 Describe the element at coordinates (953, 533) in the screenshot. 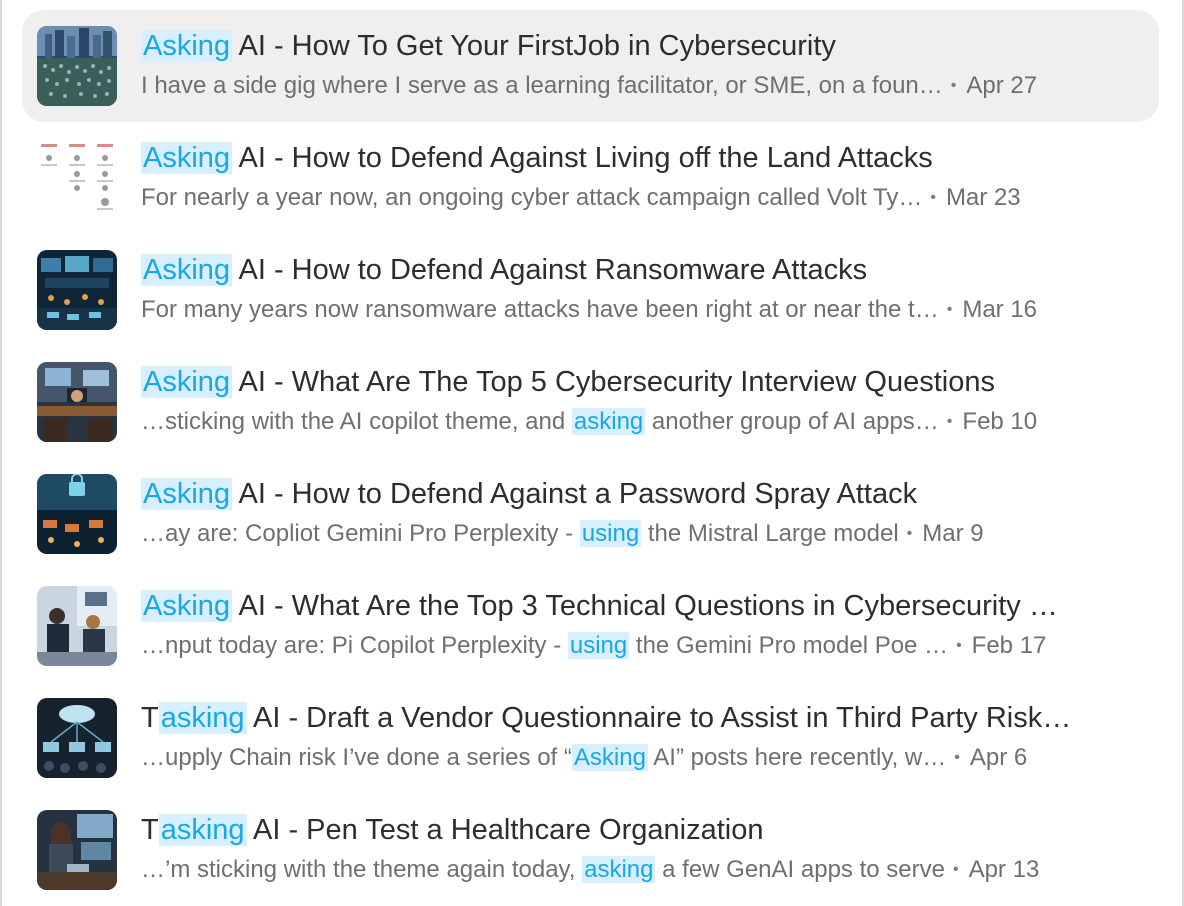

I see `result-date: Mar 9` at that location.